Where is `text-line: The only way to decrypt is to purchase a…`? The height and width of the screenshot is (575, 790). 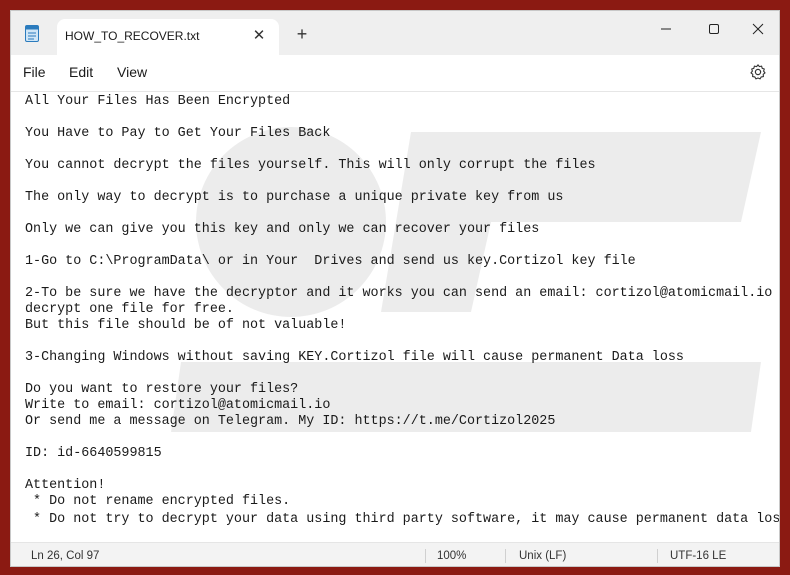 text-line: The only way to decrypt is to purchase a… is located at coordinates (294, 197).